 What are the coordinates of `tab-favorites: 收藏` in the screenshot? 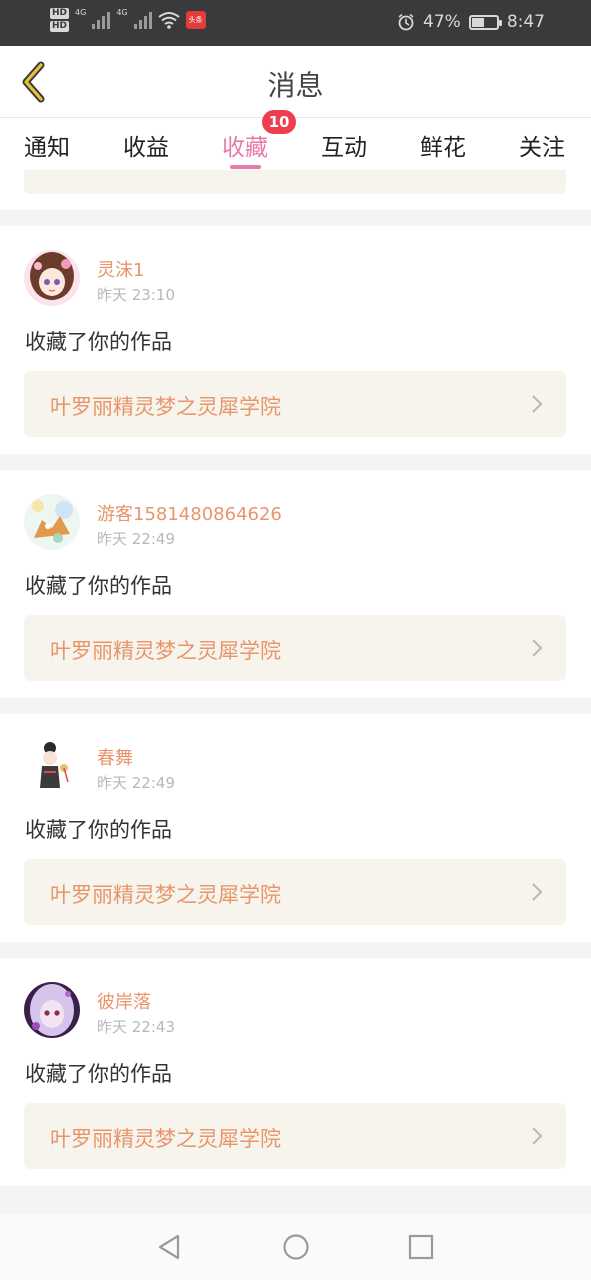 It's located at (245, 145).